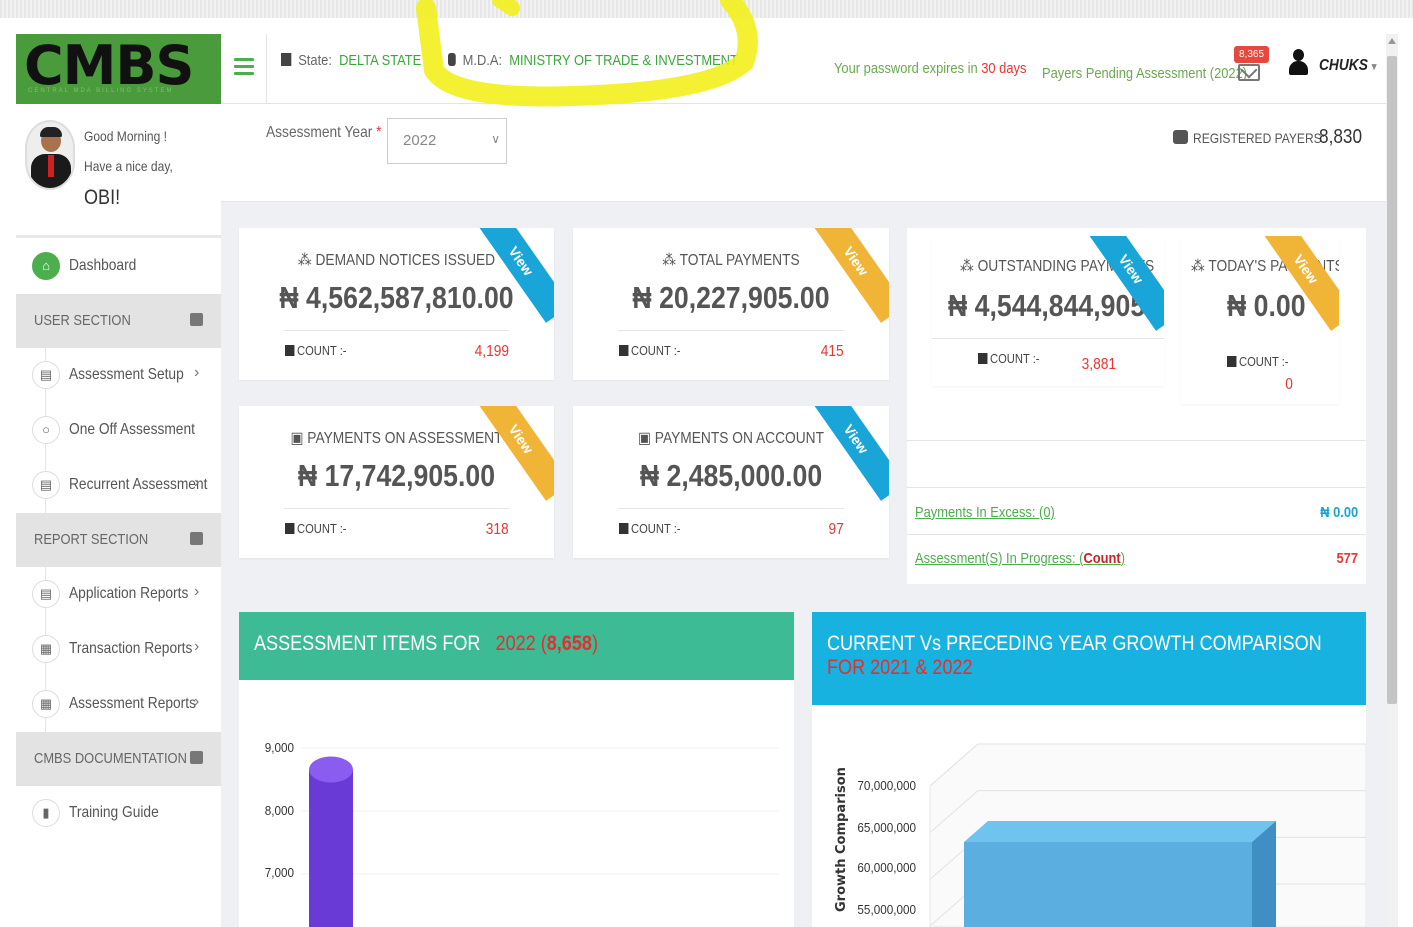 Image resolution: width=1413 pixels, height=927 pixels. I want to click on y-tick-label: 9,000, so click(279, 747).